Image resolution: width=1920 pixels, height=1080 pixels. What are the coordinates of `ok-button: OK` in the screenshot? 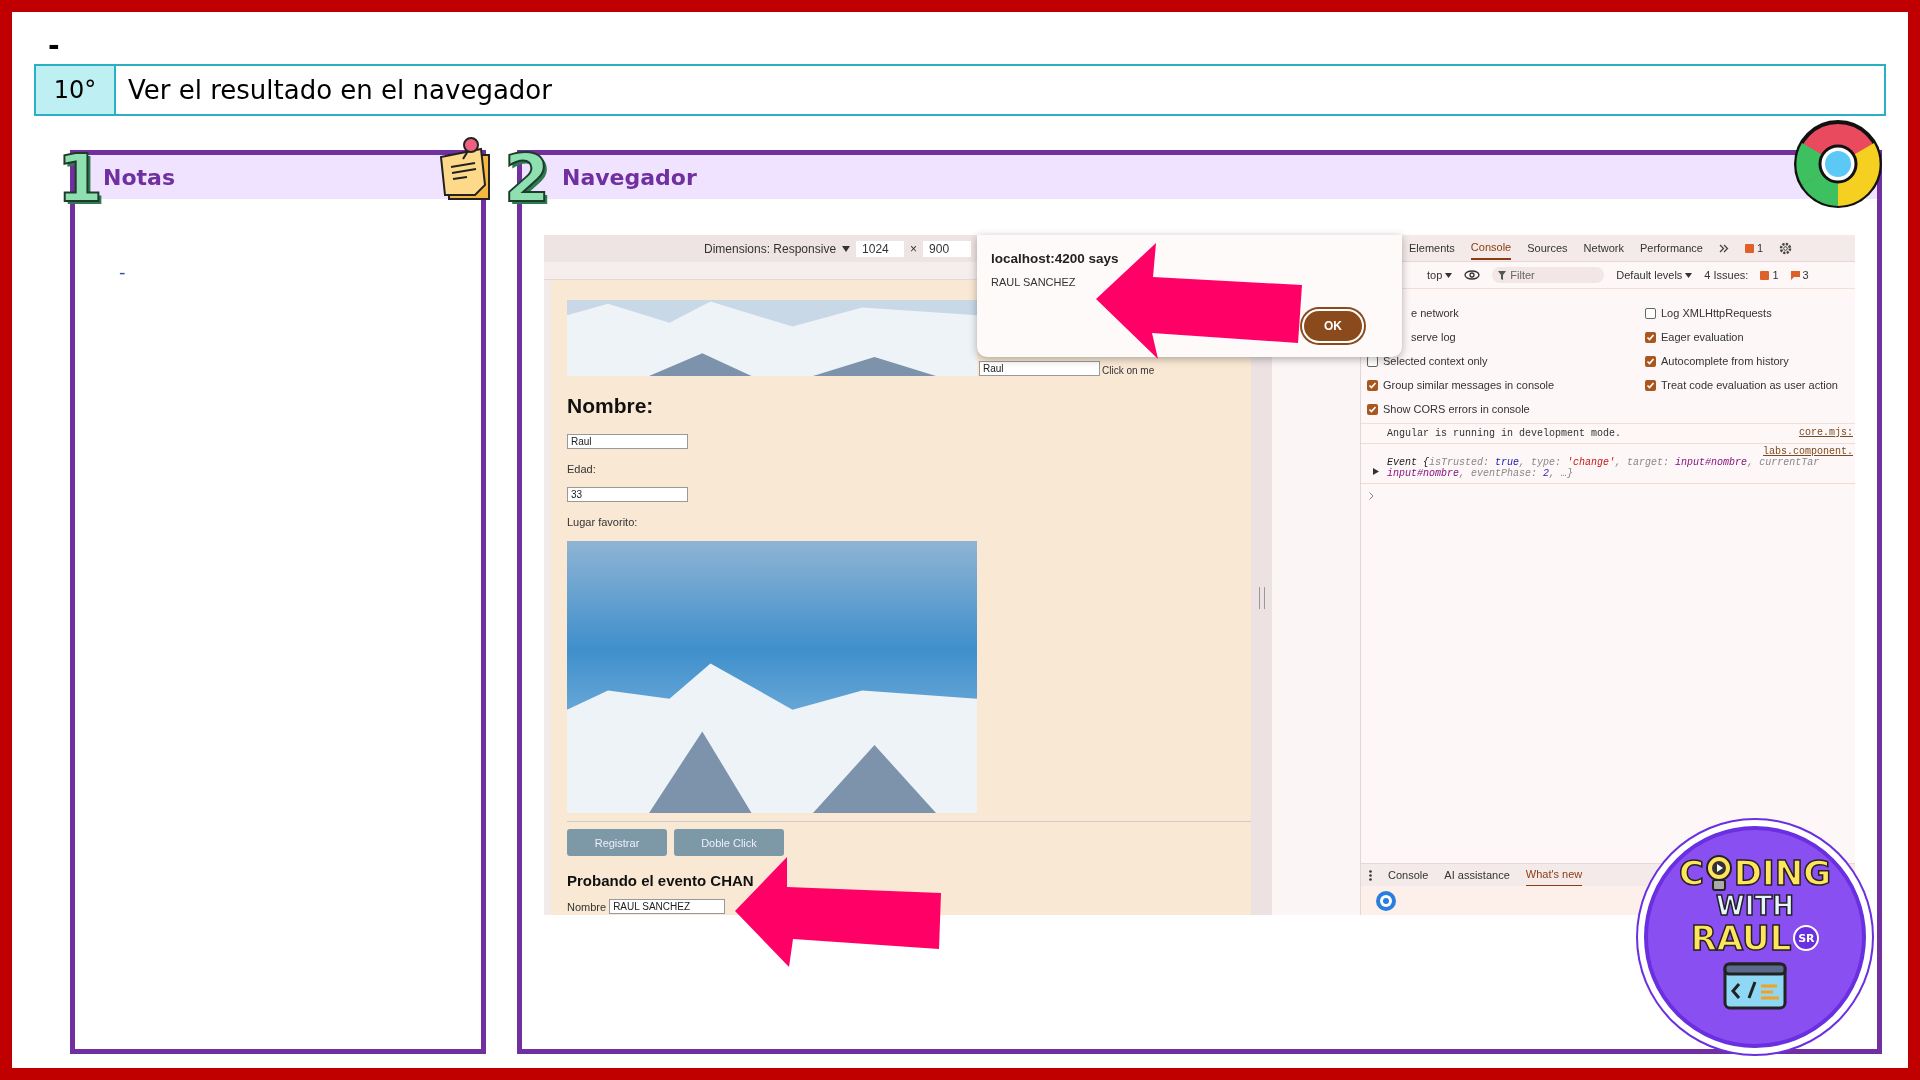 It's located at (1333, 326).